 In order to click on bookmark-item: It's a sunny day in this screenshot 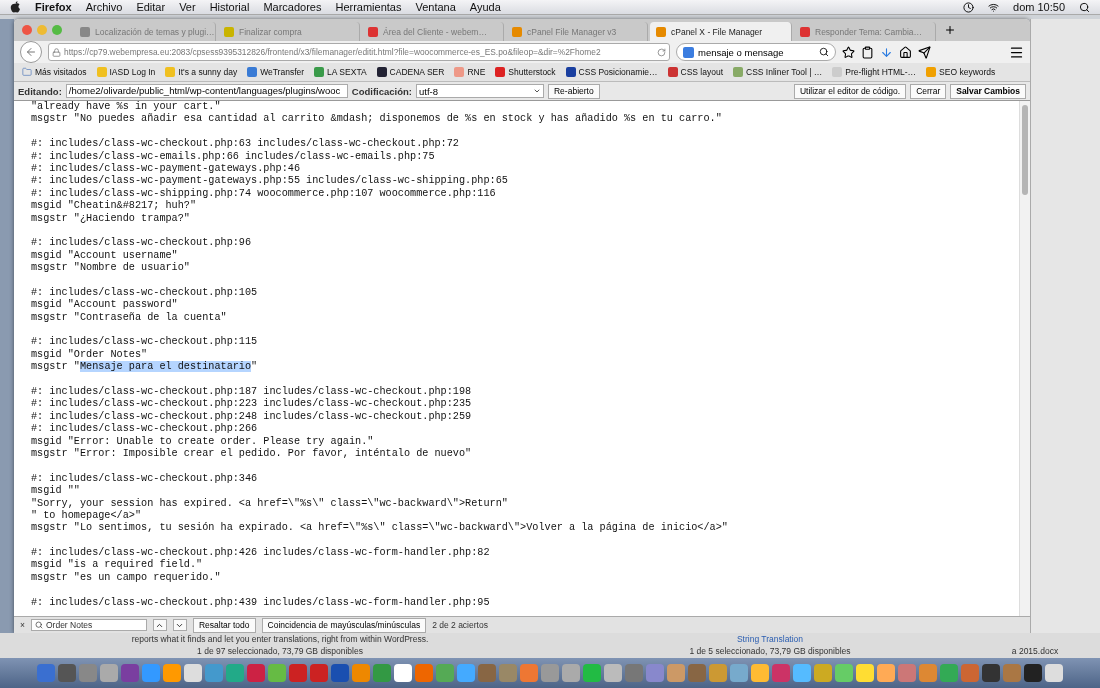, I will do `click(201, 72)`.